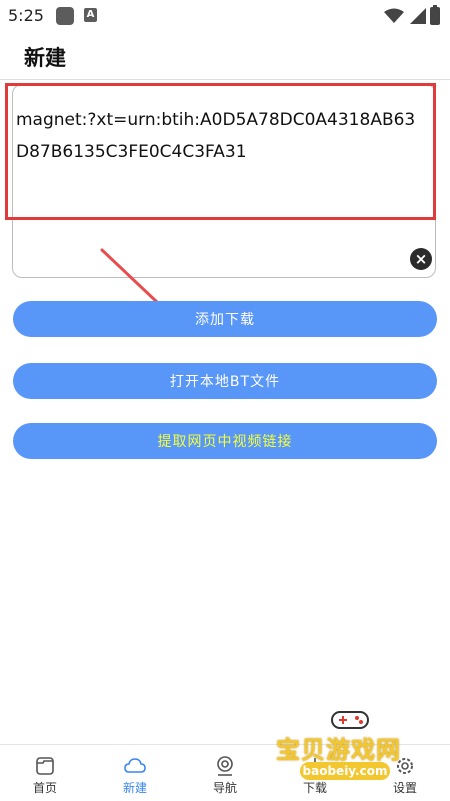 The height and width of the screenshot is (801, 450). I want to click on nav-item-navigation: 导航, so click(225, 773).